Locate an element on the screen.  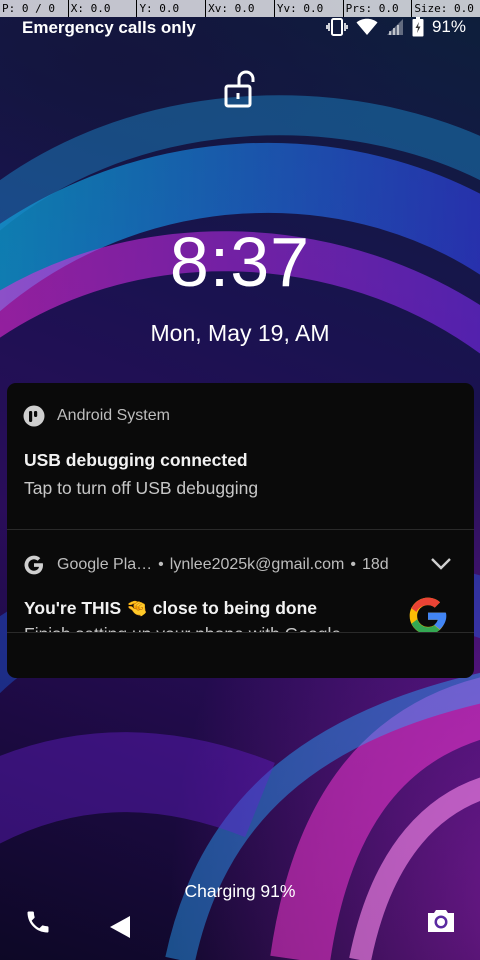
notification-account: lynlee2025k@gmail.com is located at coordinates (257, 564).